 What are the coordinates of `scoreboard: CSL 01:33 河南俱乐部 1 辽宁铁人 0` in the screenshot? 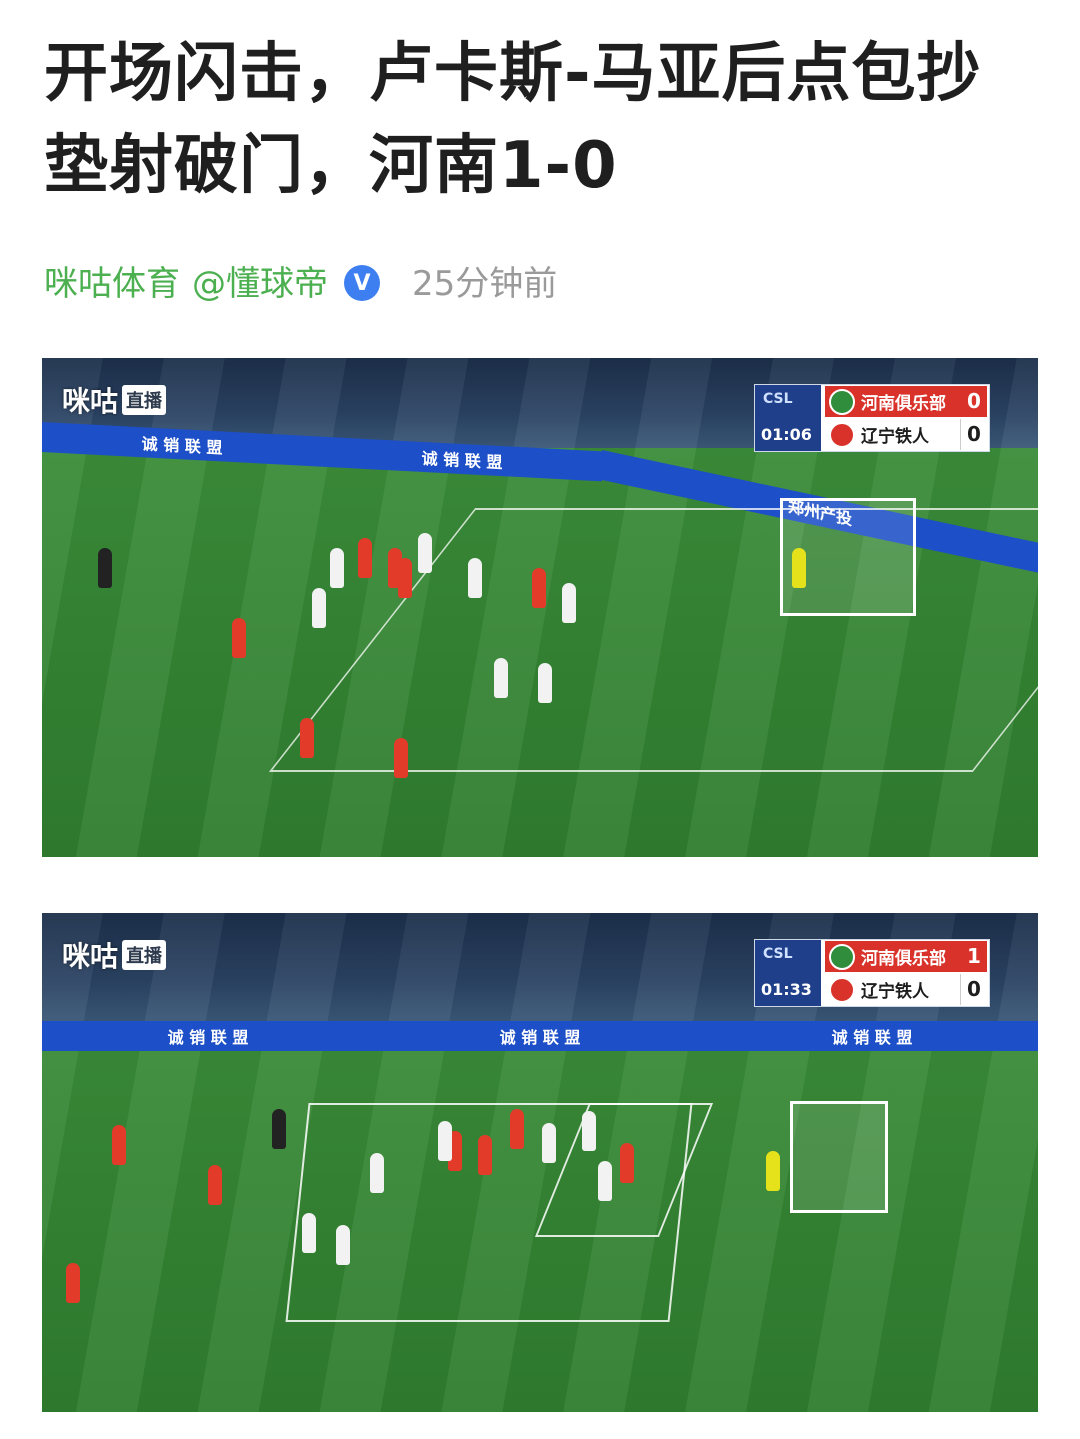 It's located at (872, 973).